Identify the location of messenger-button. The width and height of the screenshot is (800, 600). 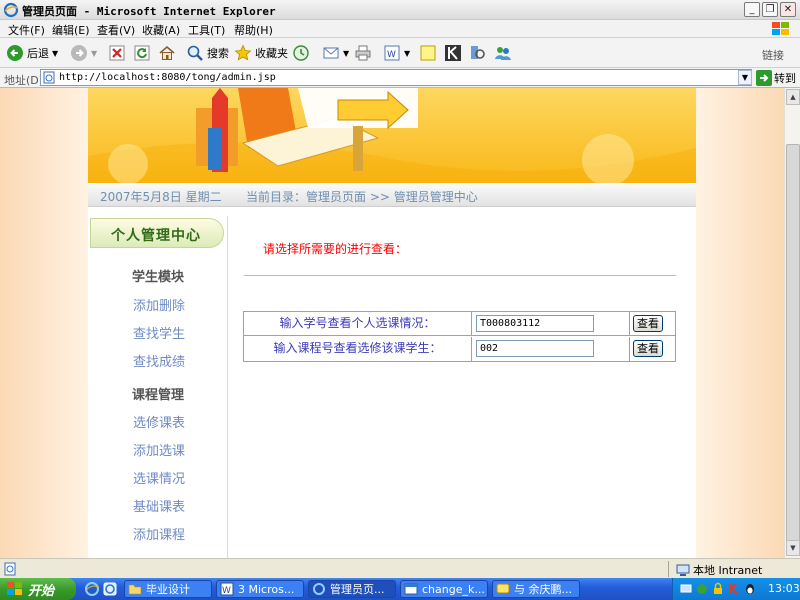
(503, 53).